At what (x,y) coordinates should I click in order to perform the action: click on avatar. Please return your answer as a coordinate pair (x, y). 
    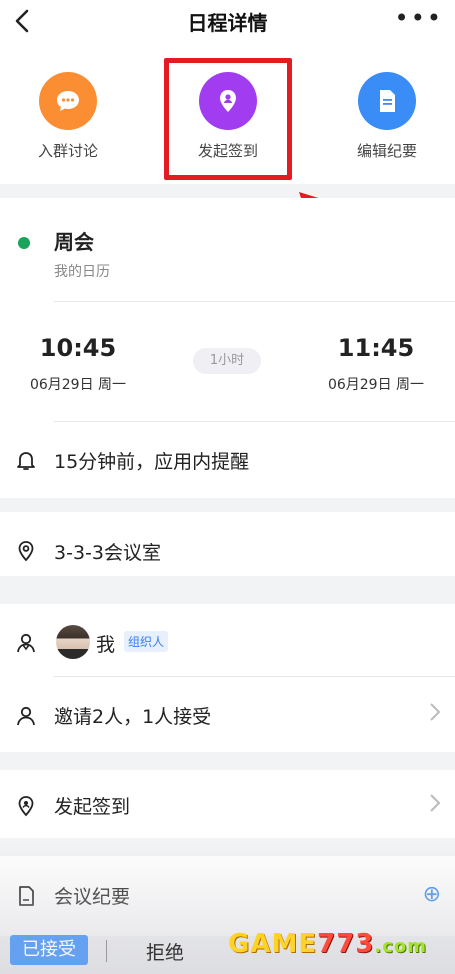
    Looking at the image, I should click on (73, 642).